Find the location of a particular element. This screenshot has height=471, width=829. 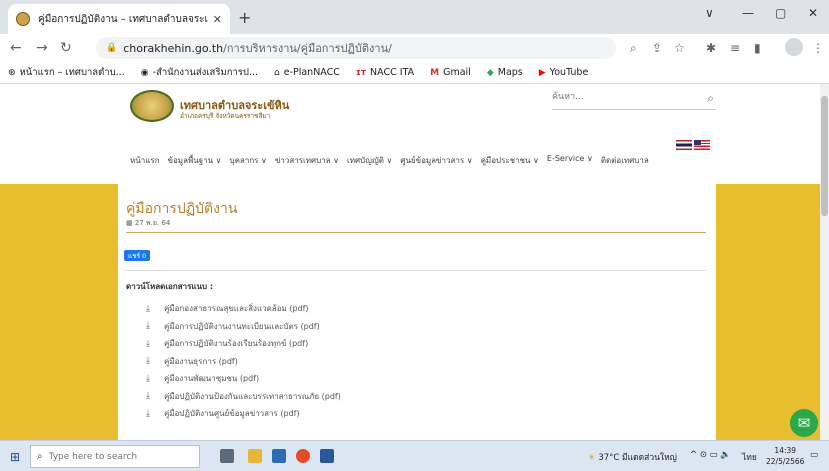

page-scrollbar is located at coordinates (824, 262).